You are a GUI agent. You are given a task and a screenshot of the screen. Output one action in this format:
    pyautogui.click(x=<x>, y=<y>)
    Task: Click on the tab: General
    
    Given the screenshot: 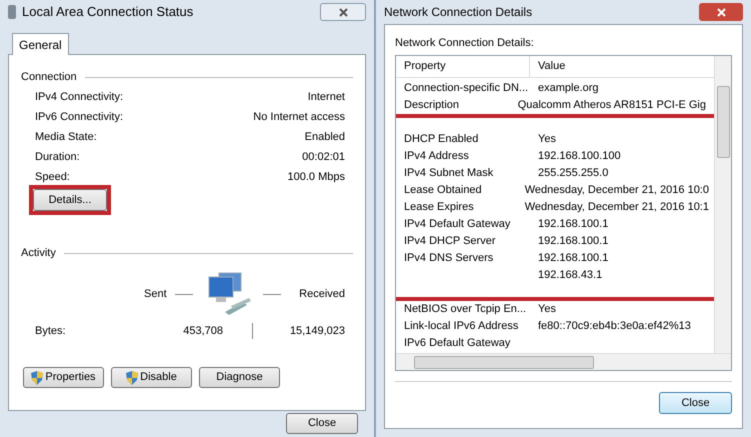 What is the action you would take?
    pyautogui.click(x=40, y=44)
    